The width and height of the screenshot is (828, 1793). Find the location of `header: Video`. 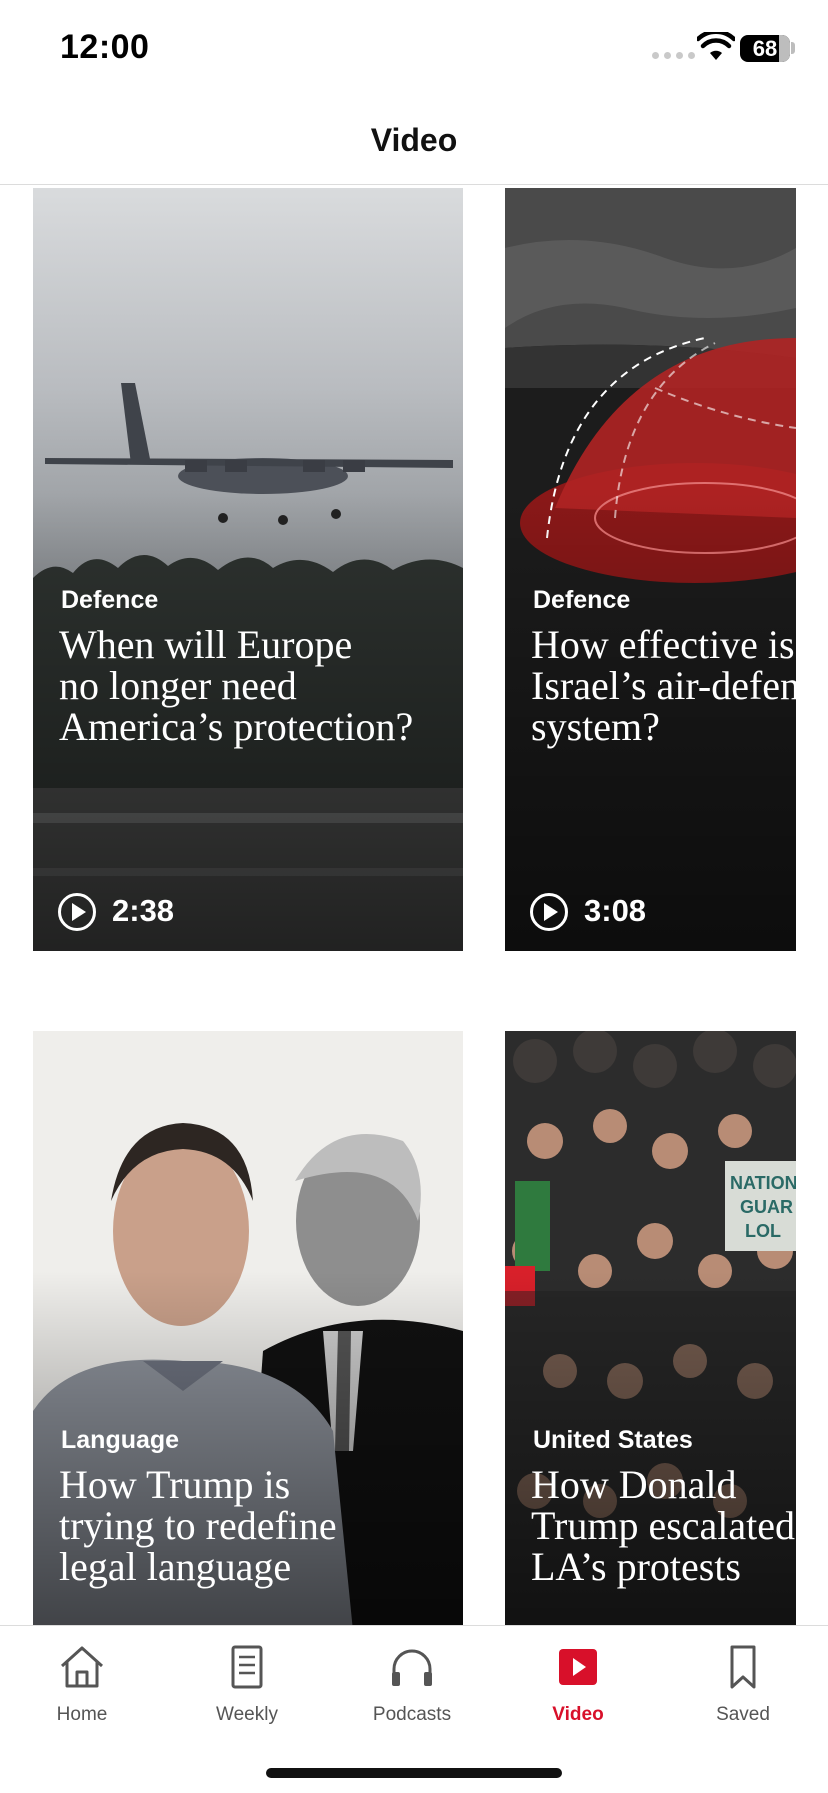

header: Video is located at coordinates (414, 142).